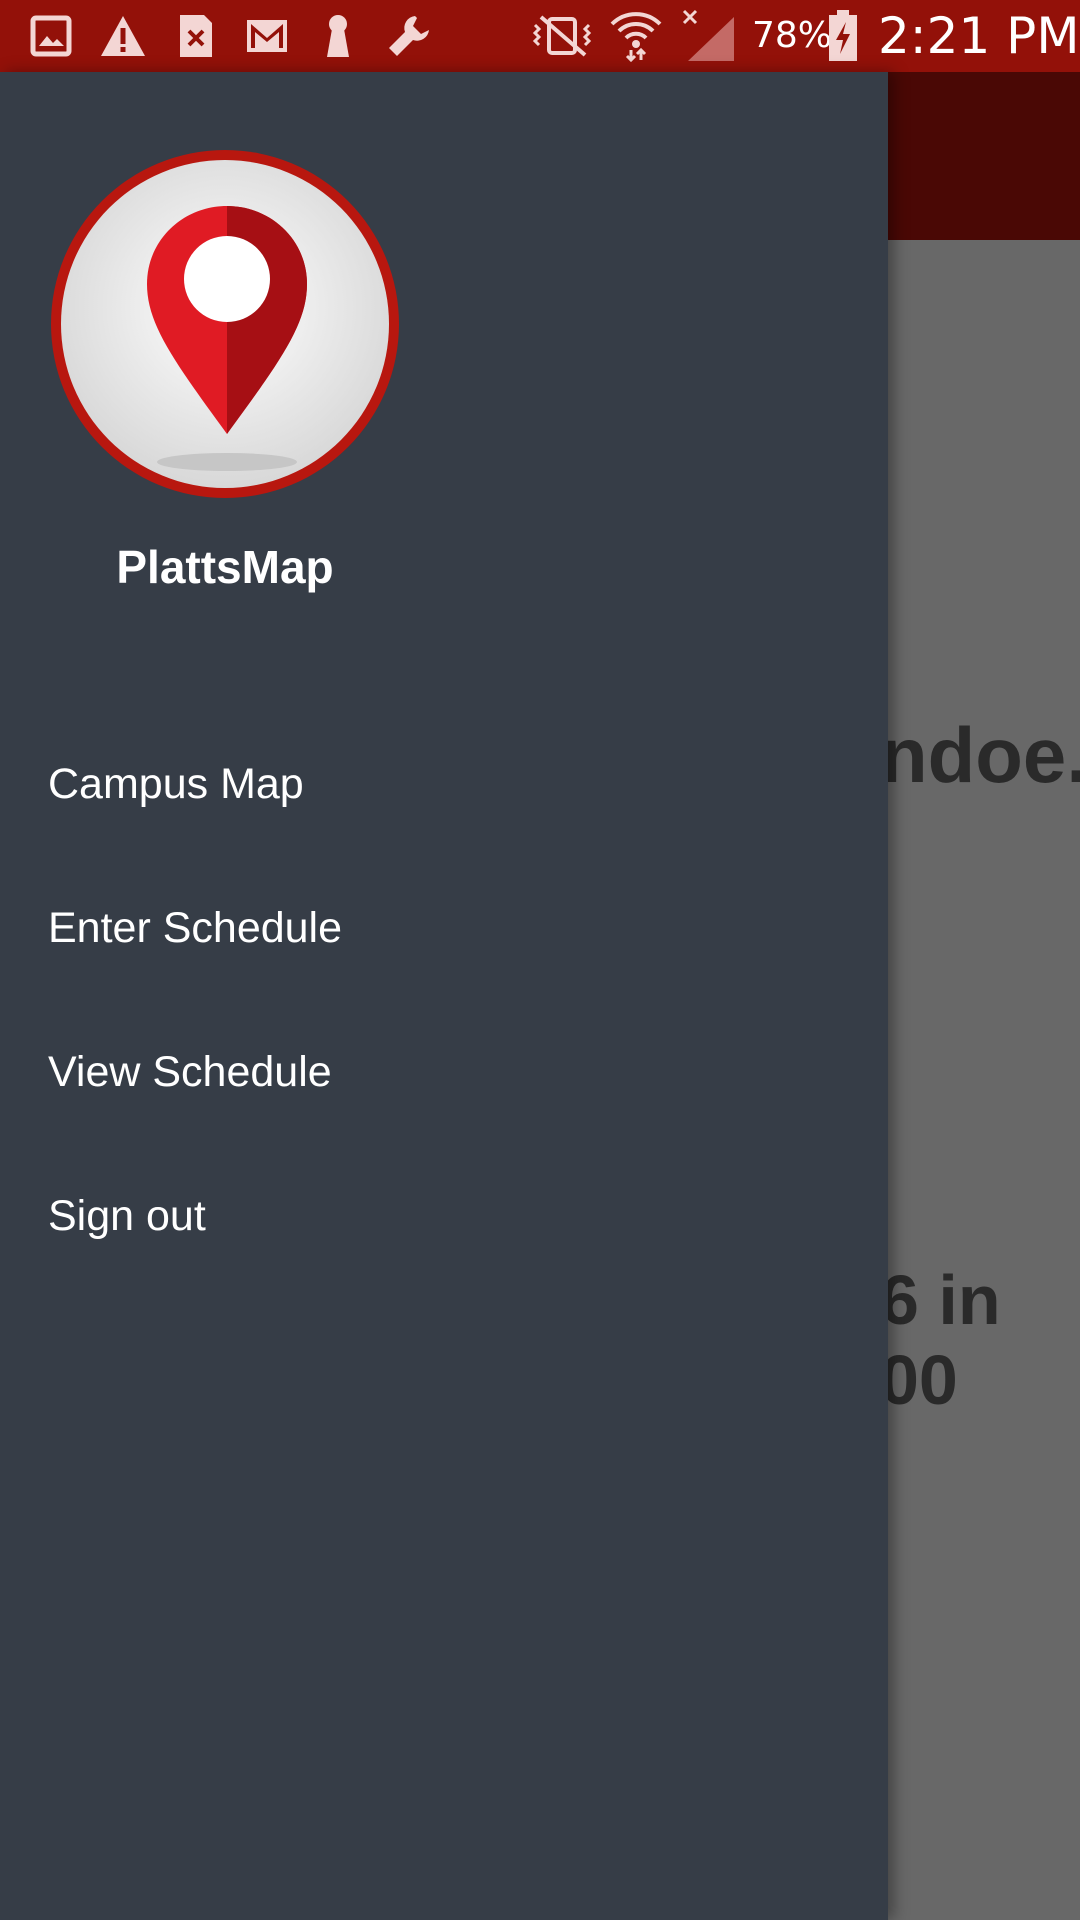 This screenshot has height=1920, width=1080. I want to click on keyhole-icon, so click(338, 36).